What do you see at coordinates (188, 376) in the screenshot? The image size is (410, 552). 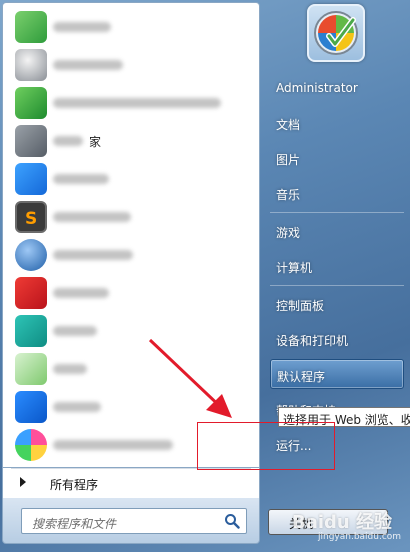 I see `annotation-arrow-line` at bounding box center [188, 376].